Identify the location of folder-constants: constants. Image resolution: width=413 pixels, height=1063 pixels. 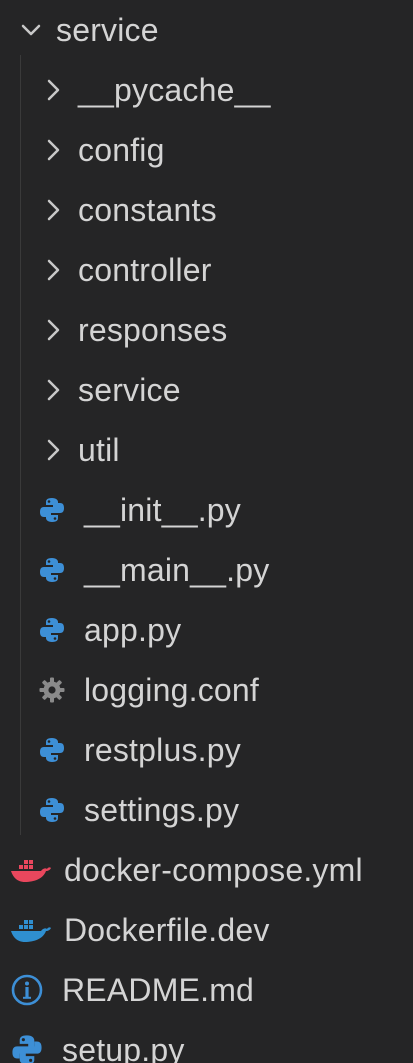
(206, 210).